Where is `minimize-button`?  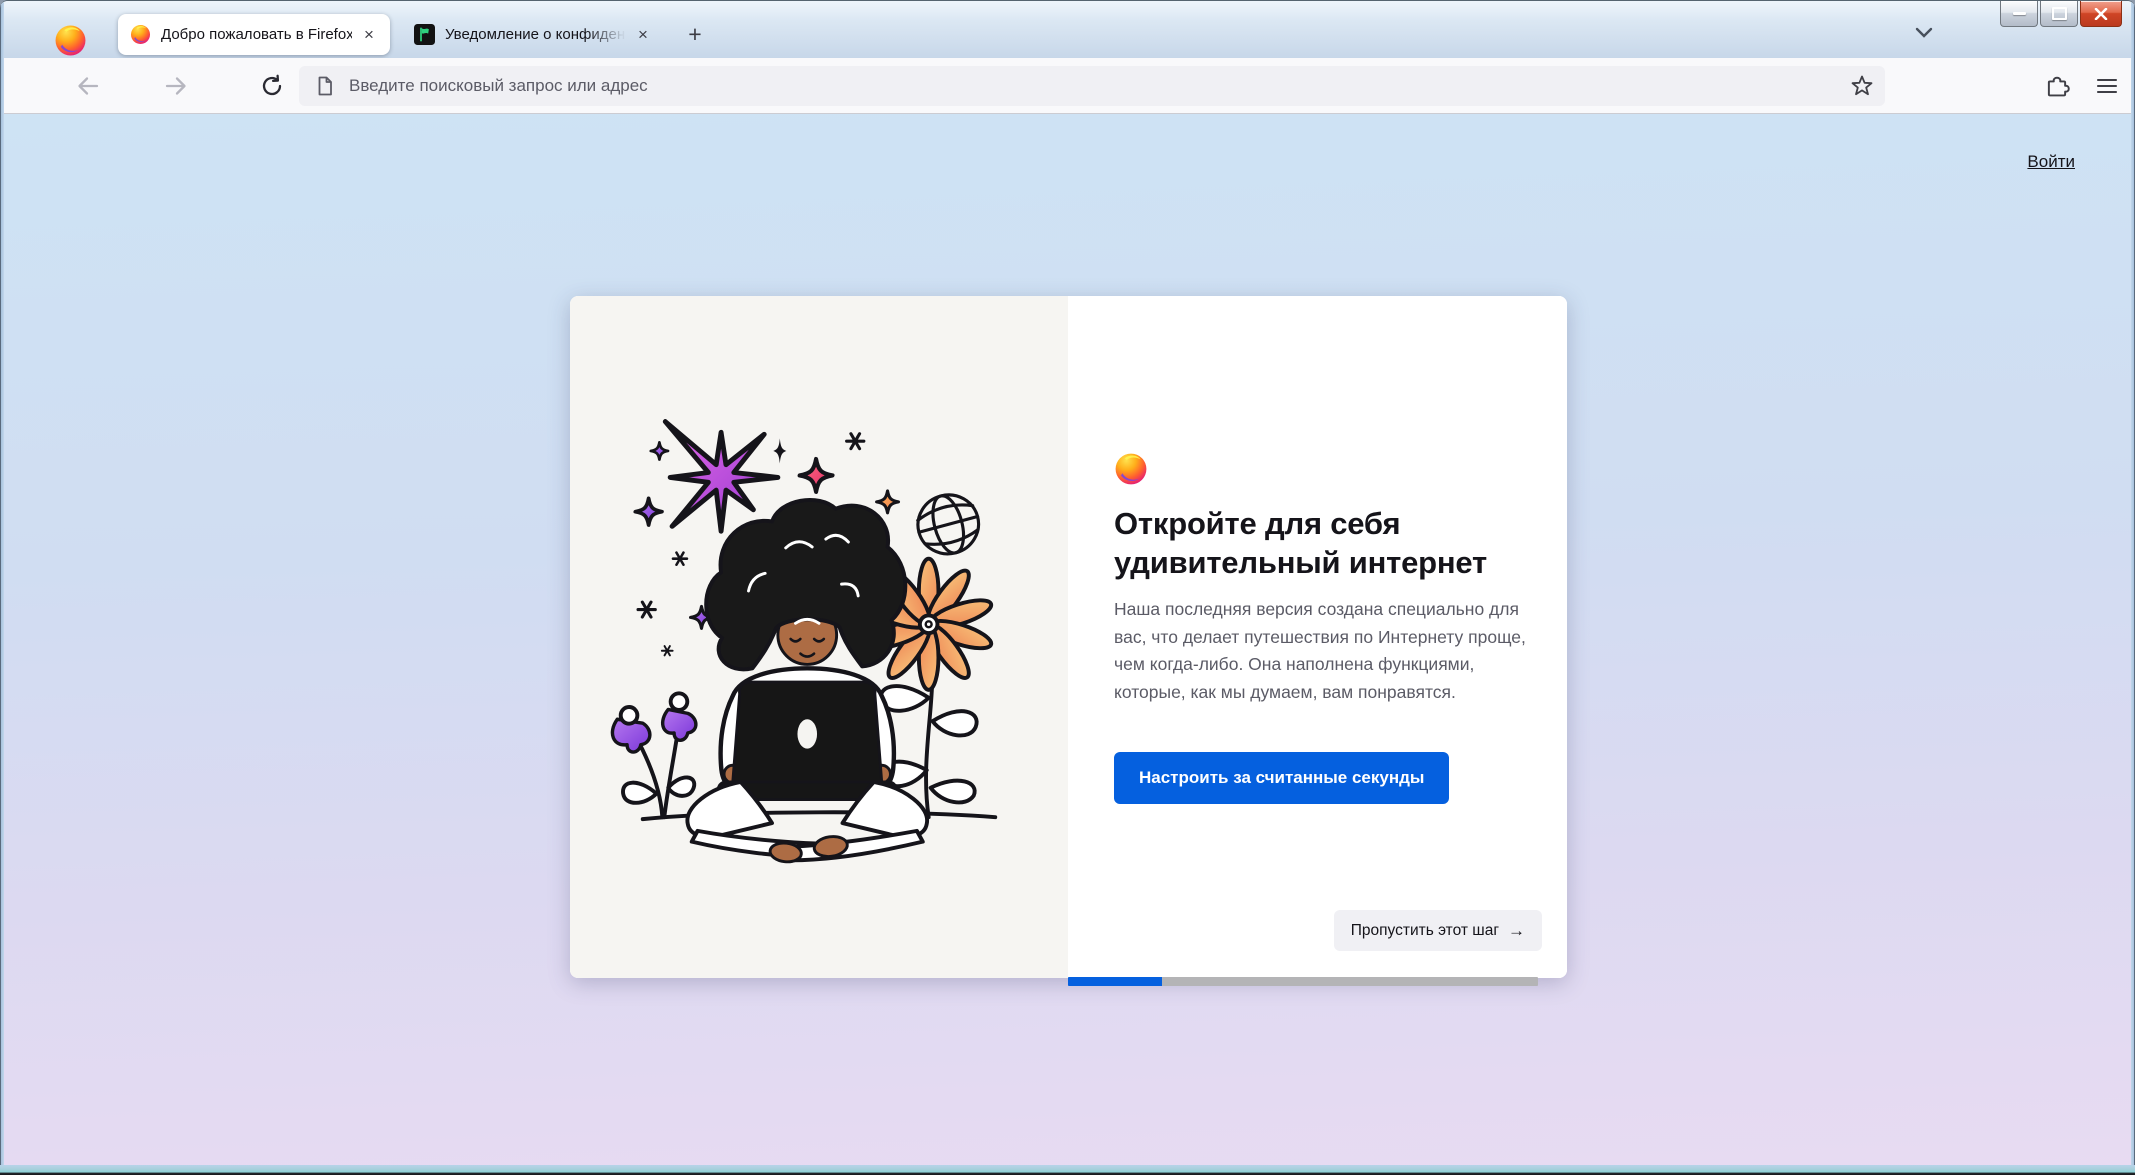
minimize-button is located at coordinates (2019, 14).